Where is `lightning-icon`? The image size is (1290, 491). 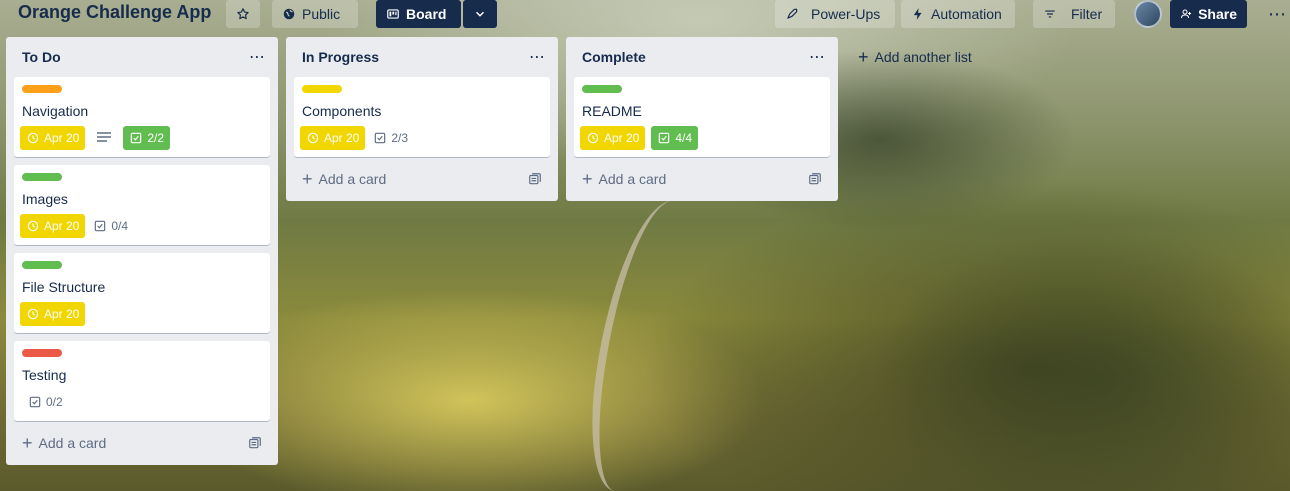
lightning-icon is located at coordinates (917, 14).